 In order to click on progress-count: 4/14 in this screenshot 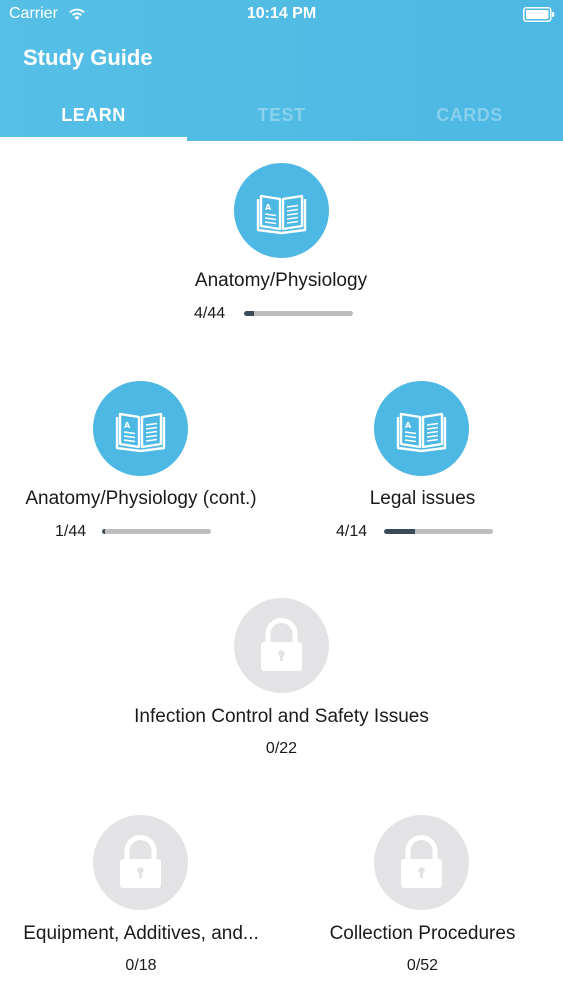, I will do `click(352, 531)`.